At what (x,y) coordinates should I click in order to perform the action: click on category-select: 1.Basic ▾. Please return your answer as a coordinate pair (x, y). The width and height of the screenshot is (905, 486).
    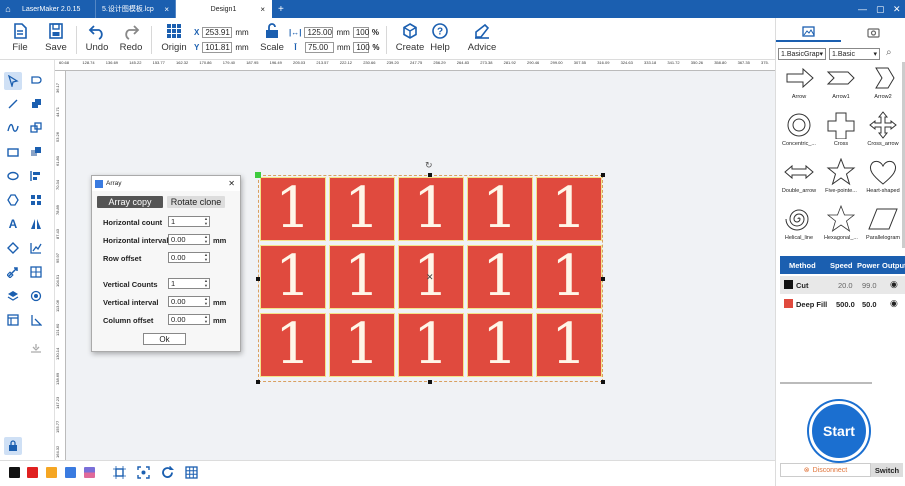
    Looking at the image, I should click on (854, 54).